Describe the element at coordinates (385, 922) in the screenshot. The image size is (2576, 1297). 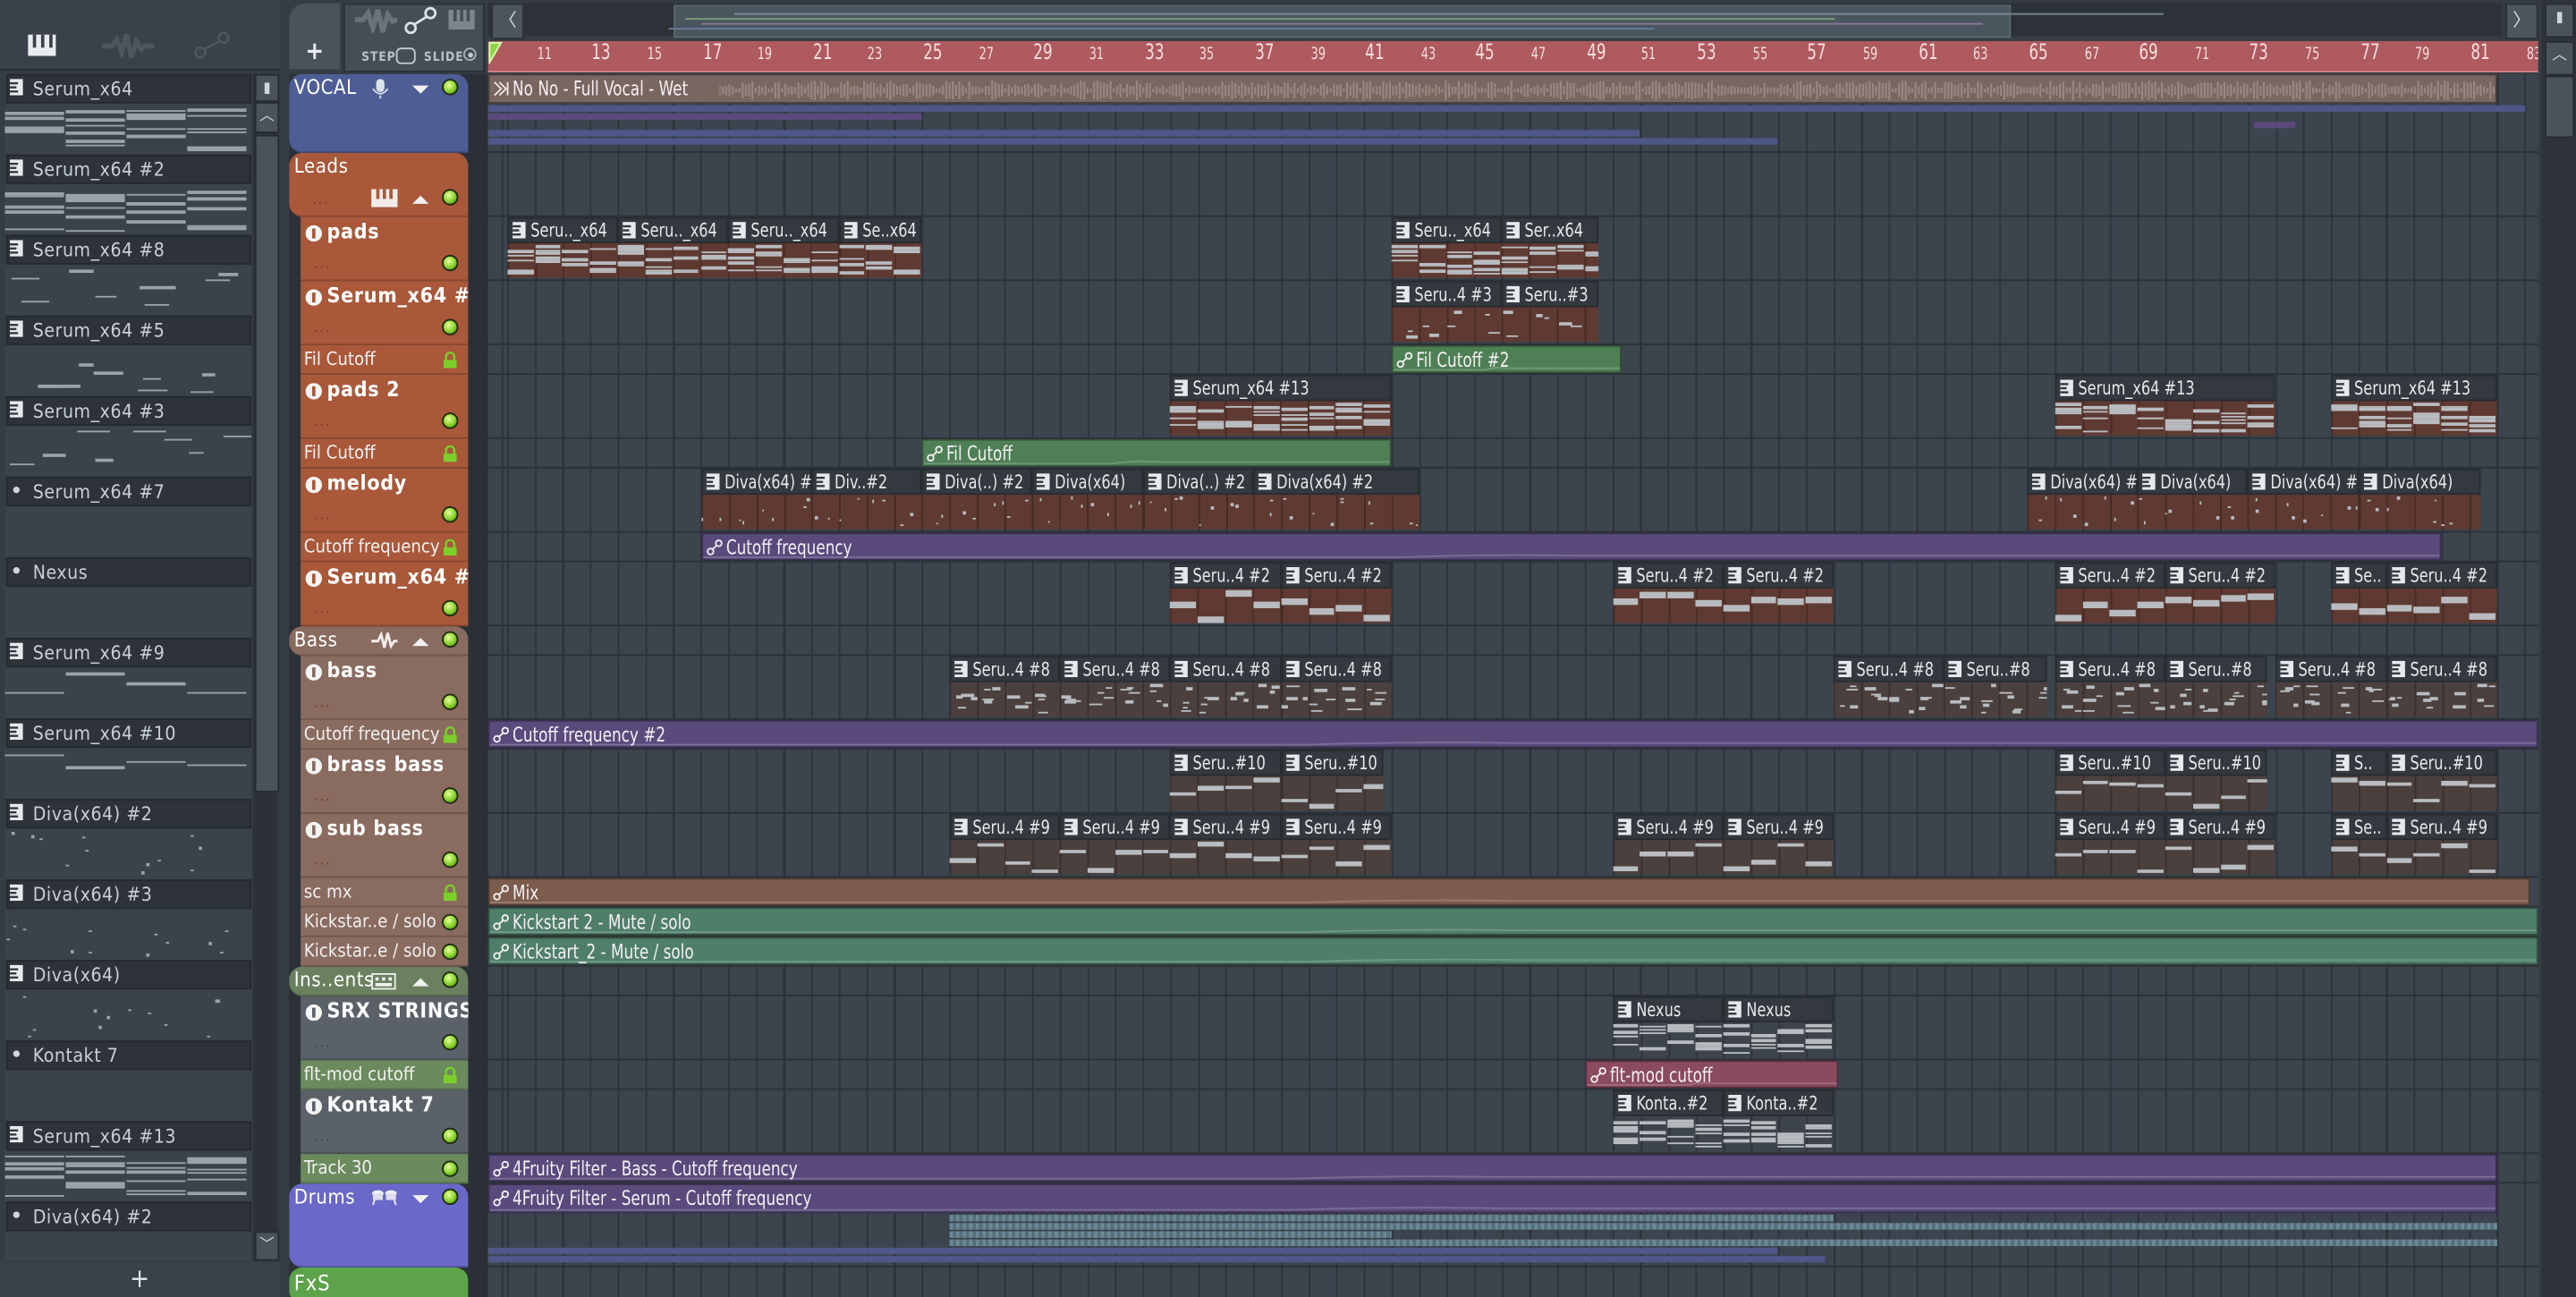
I see `track-header-kickstar-e-solo: Kickstar..e / solo` at that location.